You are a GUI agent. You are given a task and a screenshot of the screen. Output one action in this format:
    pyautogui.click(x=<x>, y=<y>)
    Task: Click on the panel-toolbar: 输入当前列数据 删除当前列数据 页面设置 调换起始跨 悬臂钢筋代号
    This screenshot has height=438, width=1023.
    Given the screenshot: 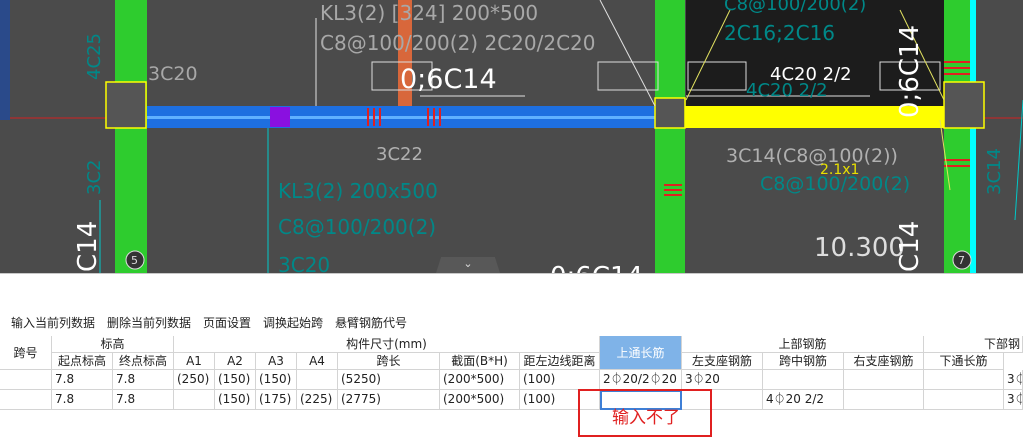 What is the action you would take?
    pyautogui.click(x=511, y=322)
    